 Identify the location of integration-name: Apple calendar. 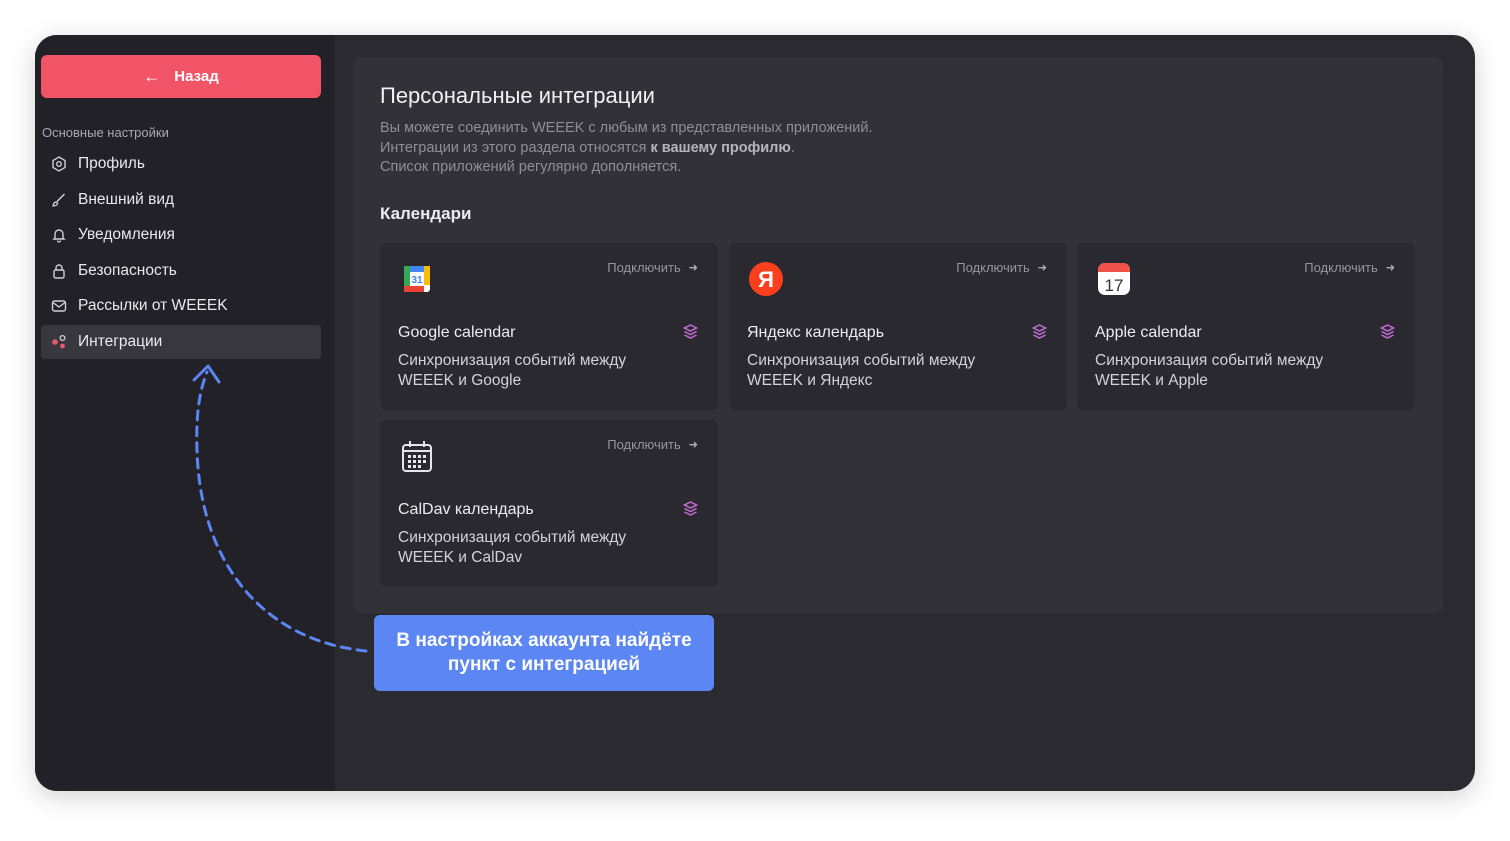
(1148, 332).